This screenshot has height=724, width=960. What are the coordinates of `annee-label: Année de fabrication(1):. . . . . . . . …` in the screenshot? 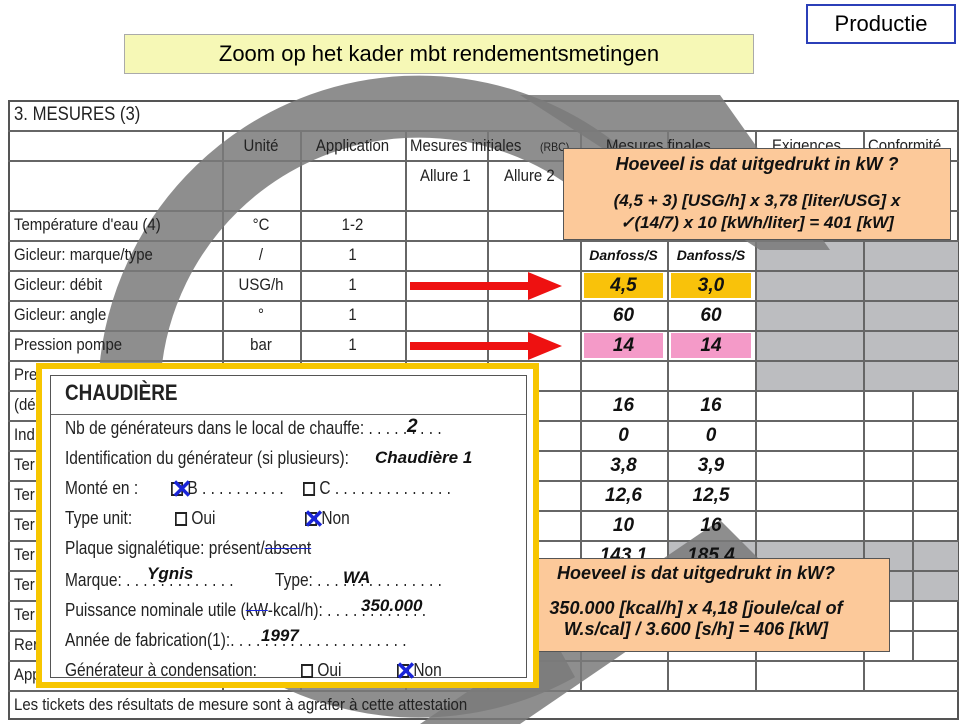 It's located at (236, 640).